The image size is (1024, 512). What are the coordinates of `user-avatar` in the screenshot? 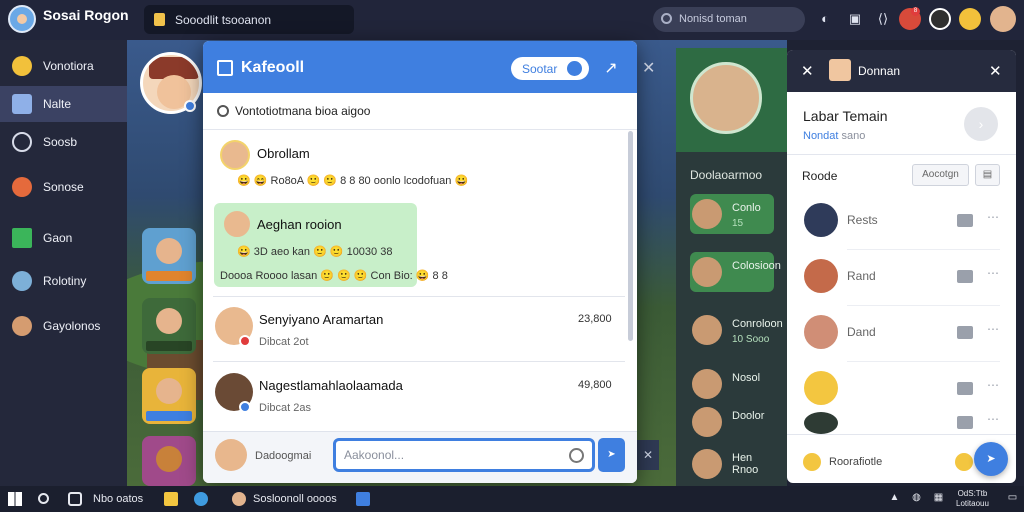 It's located at (940, 19).